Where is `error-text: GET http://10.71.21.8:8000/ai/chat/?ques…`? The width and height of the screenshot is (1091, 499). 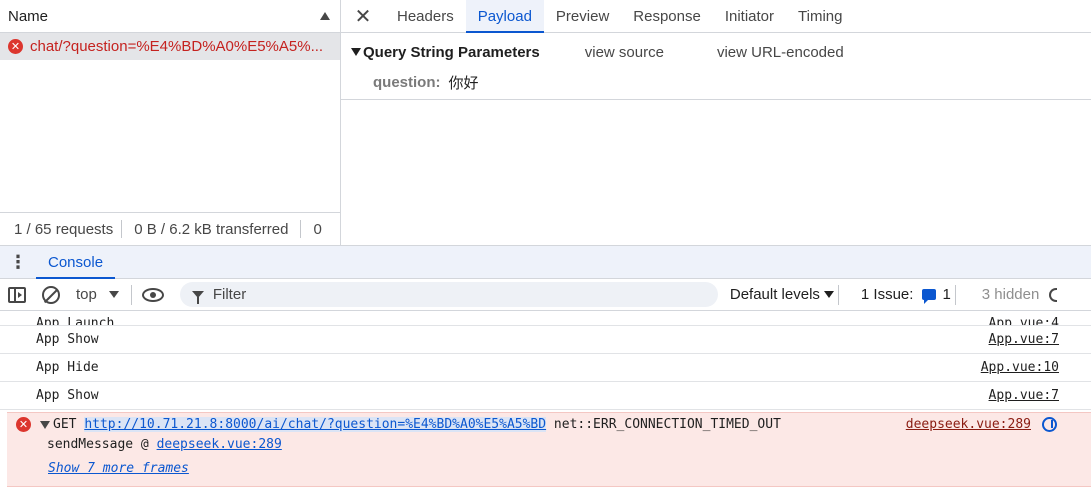
error-text: GET http://10.71.21.8:8000/ai/chat/?ques… is located at coordinates (417, 424).